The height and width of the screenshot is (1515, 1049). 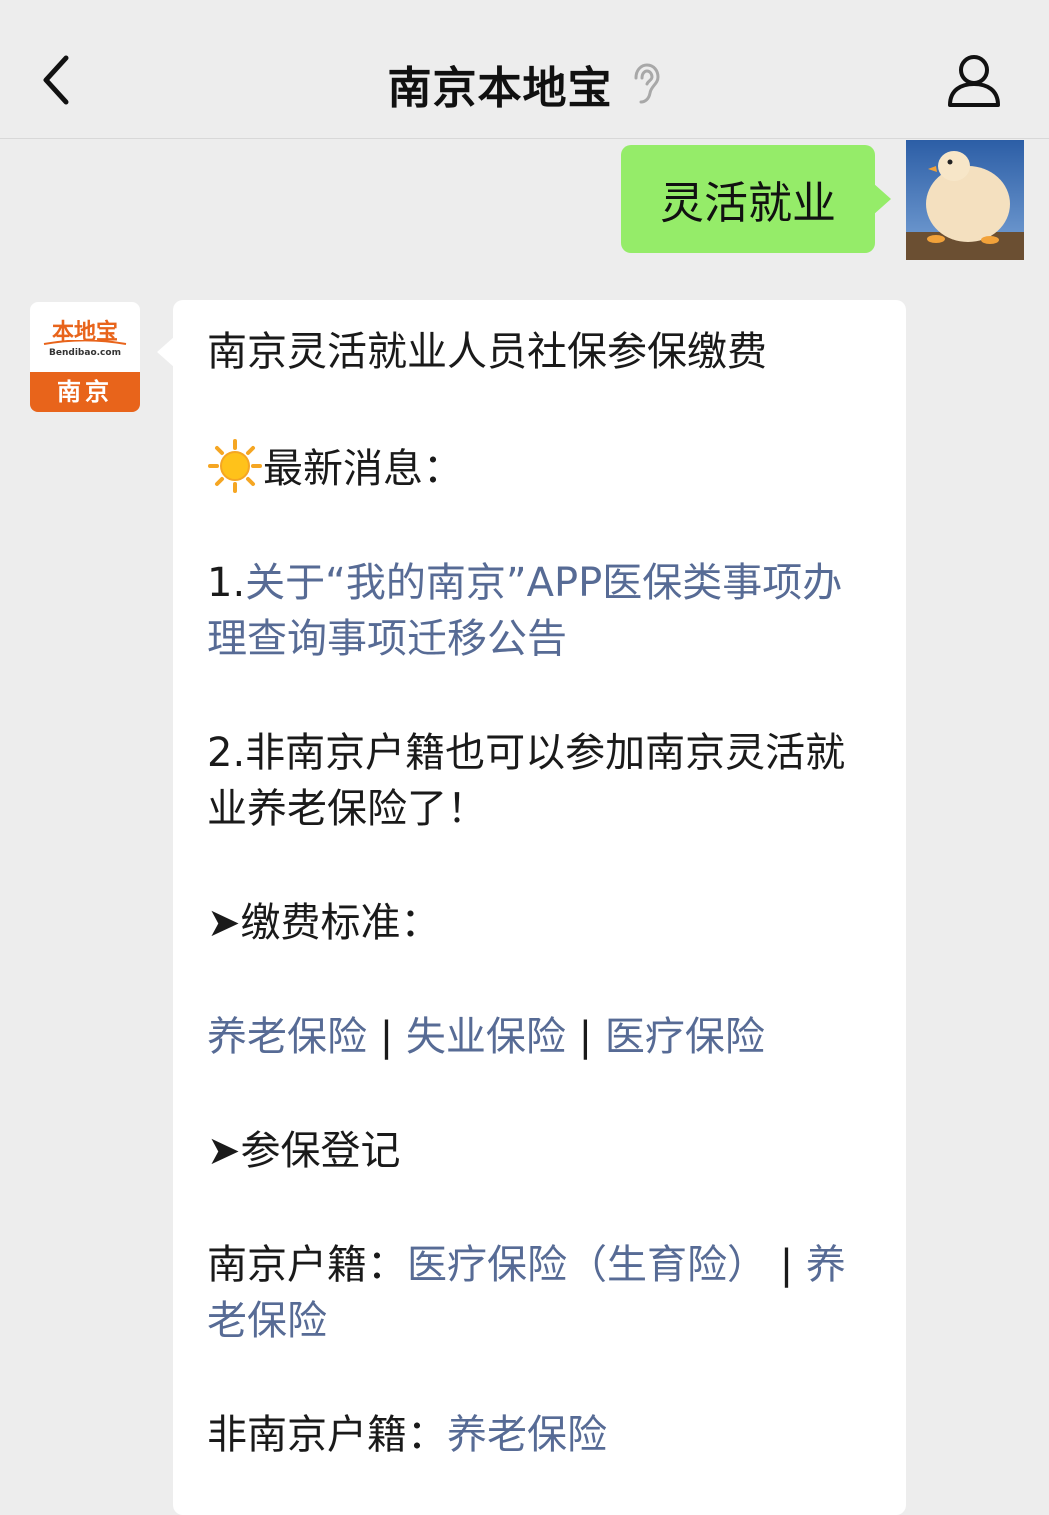 I want to click on news-item-2: 2.非南京户籍也可以参加南京灵活就业养老保险了！, so click(x=539, y=781).